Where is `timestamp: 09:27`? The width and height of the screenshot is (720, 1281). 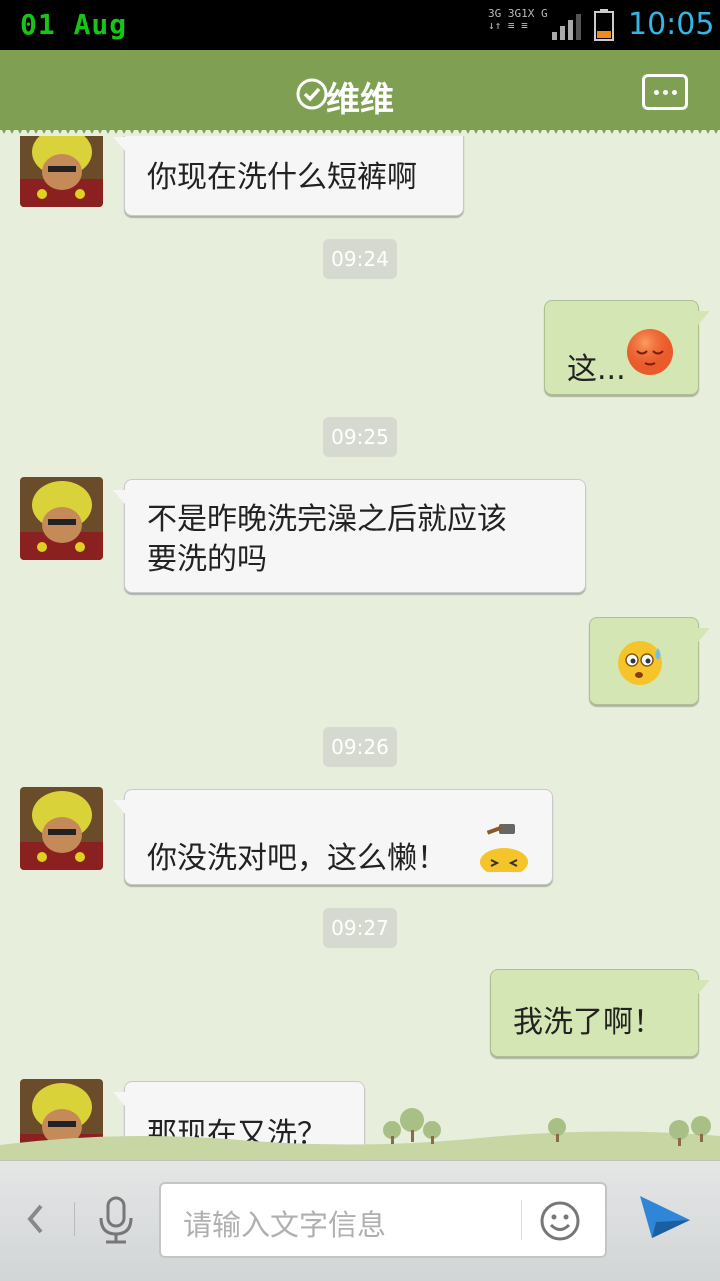 timestamp: 09:27 is located at coordinates (360, 928).